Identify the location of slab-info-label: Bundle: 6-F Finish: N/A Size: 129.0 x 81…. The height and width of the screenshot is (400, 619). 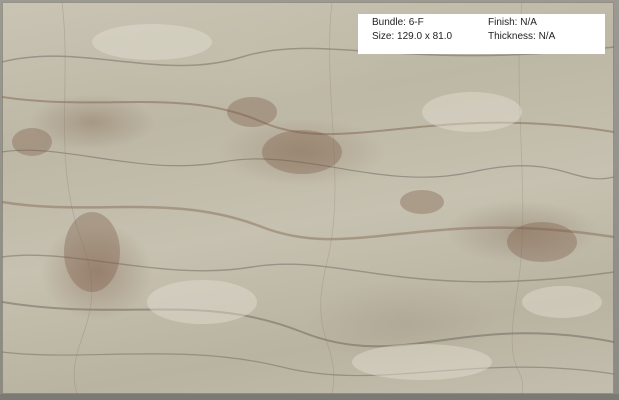
(481, 34).